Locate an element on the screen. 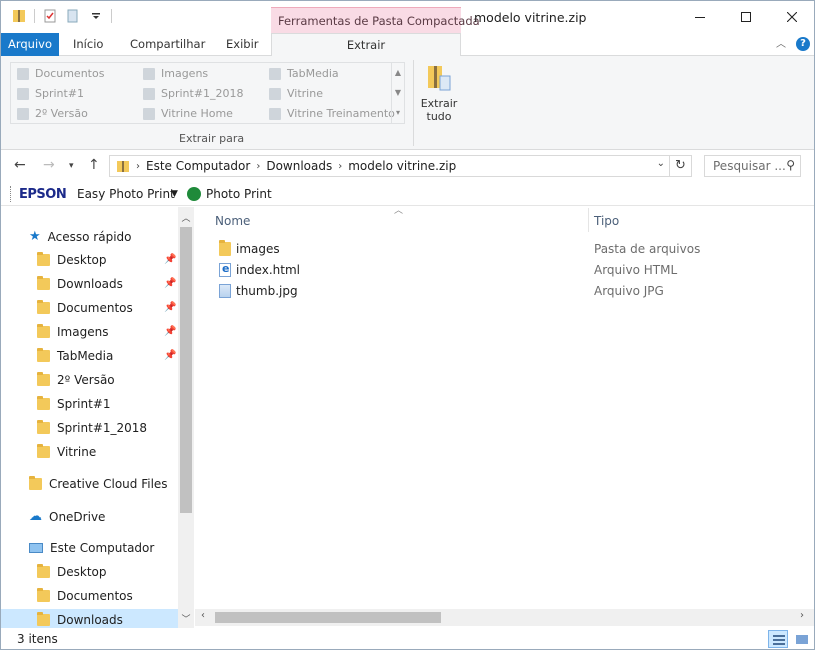 This screenshot has width=815, height=650. gallery-item: Imagens is located at coordinates (175, 73).